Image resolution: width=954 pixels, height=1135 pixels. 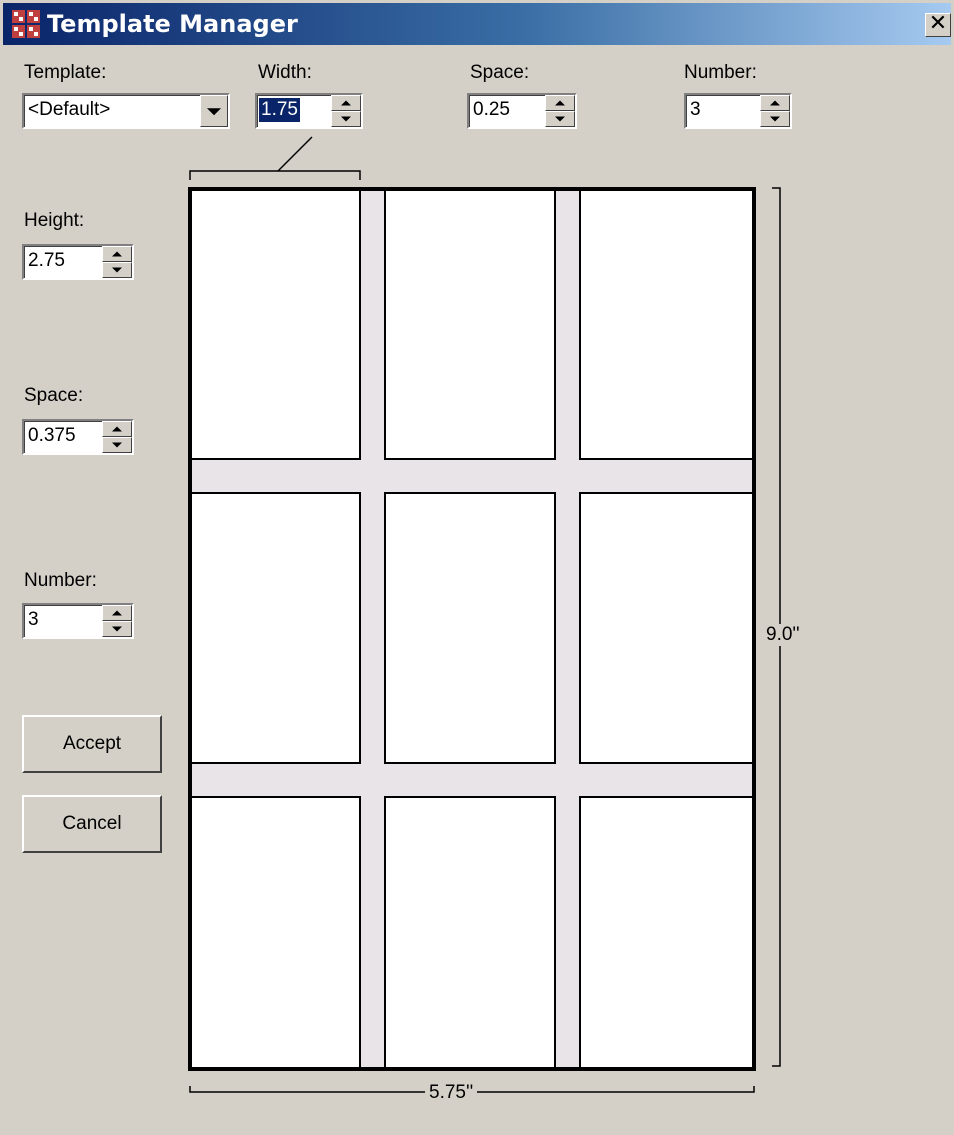 What do you see at coordinates (451, 1093) in the screenshot?
I see `total-width-label: 5.75''` at bounding box center [451, 1093].